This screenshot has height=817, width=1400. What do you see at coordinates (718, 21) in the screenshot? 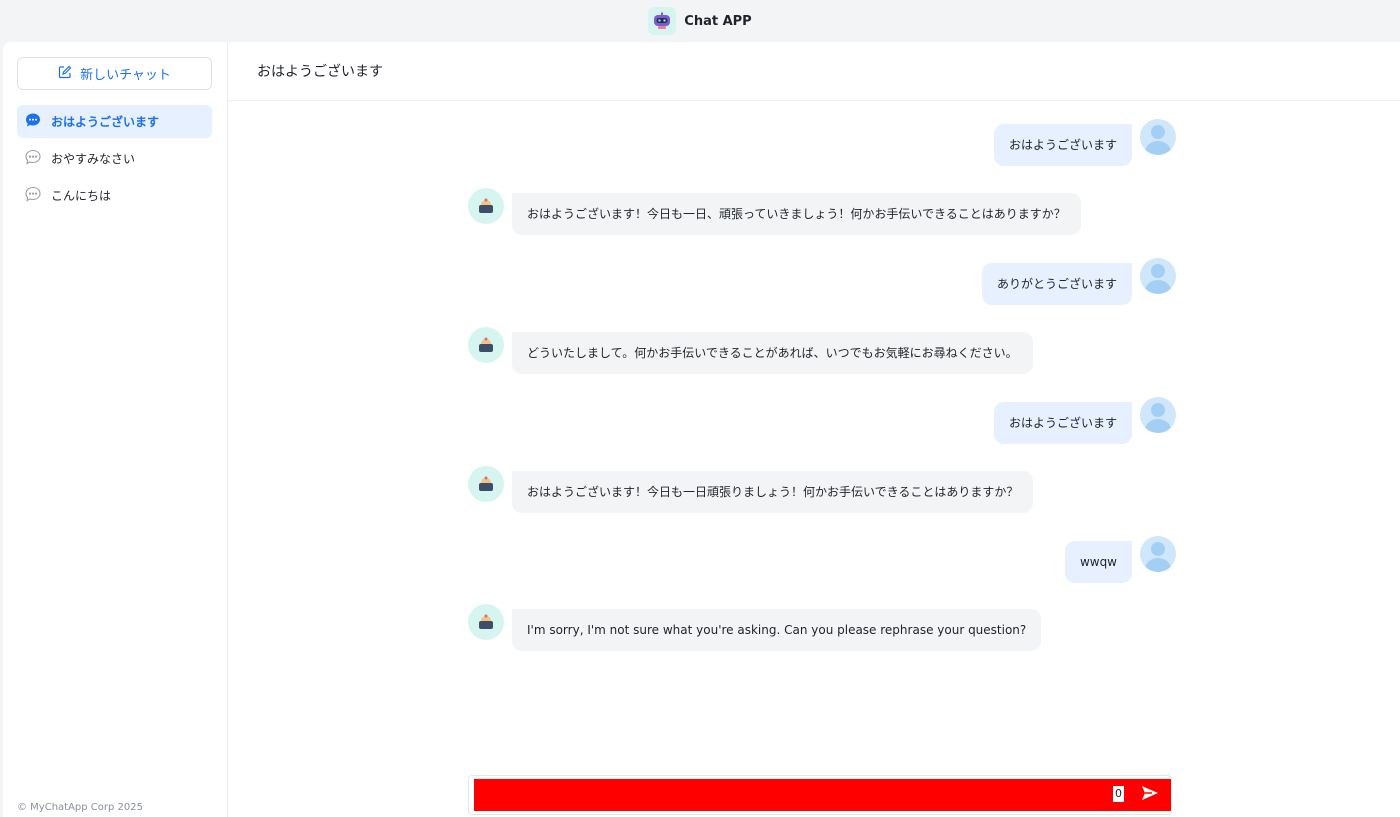
I see `app-title: Chat APP` at bounding box center [718, 21].